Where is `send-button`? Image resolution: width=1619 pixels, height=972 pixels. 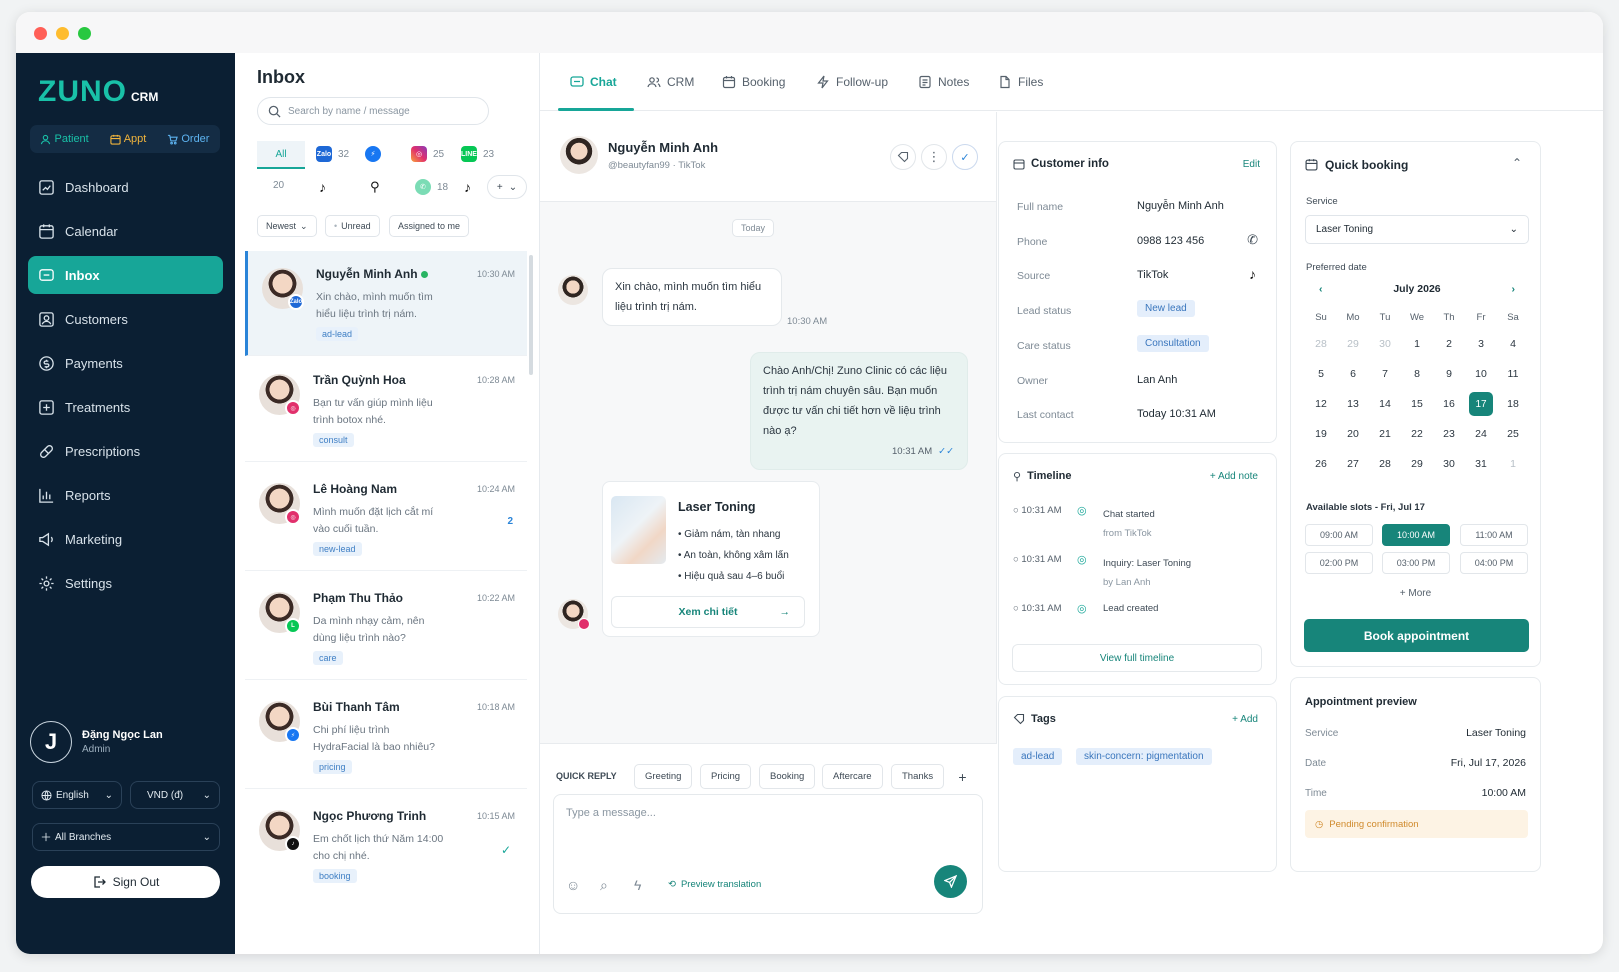
send-button is located at coordinates (950, 881).